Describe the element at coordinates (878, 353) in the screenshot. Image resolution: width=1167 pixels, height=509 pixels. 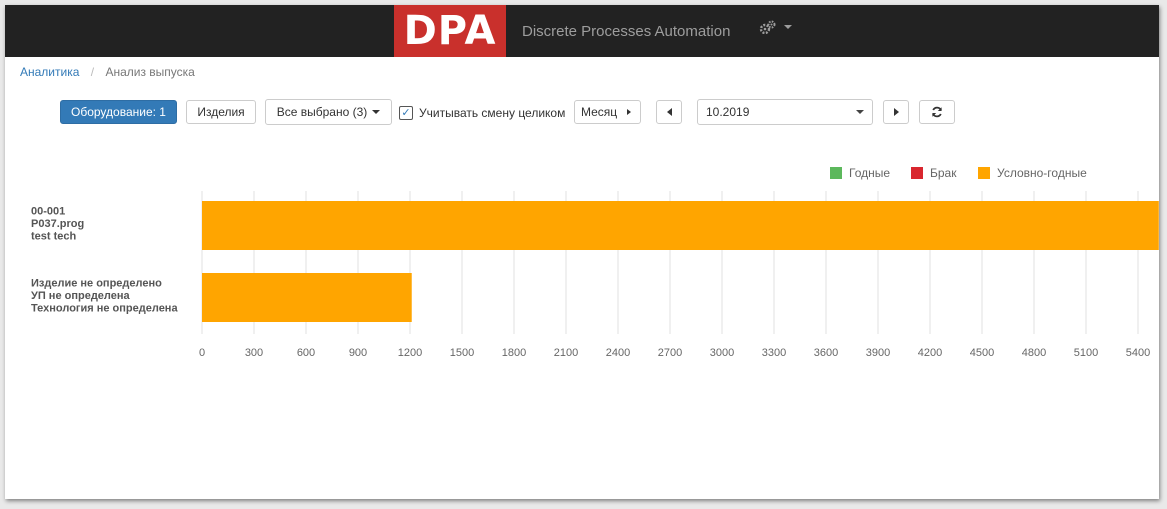
I see `x-tick-label: 3900` at that location.